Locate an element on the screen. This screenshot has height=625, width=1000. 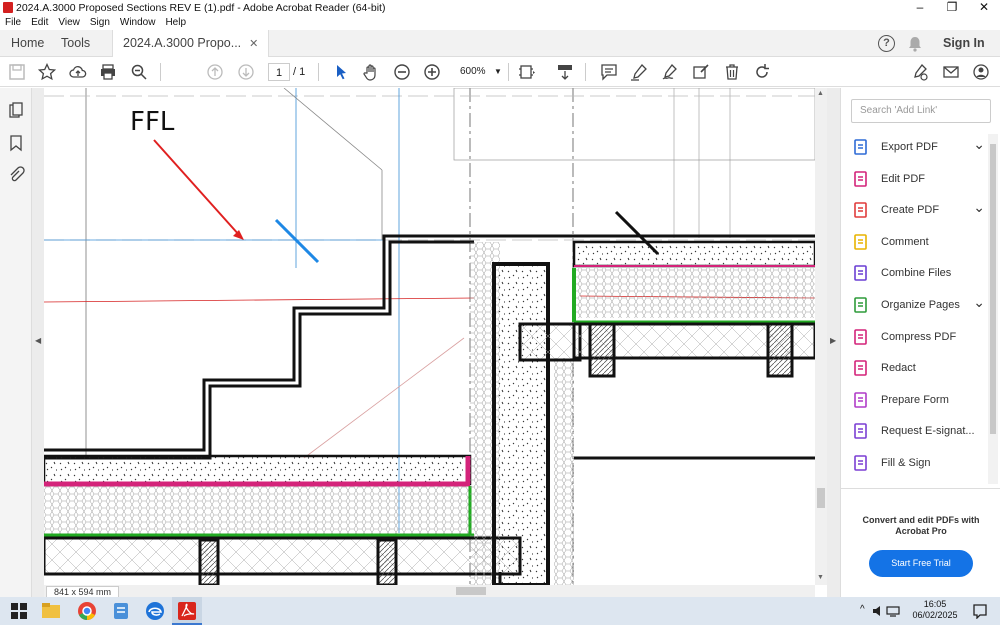
chrome-icon is located at coordinates (87, 611).